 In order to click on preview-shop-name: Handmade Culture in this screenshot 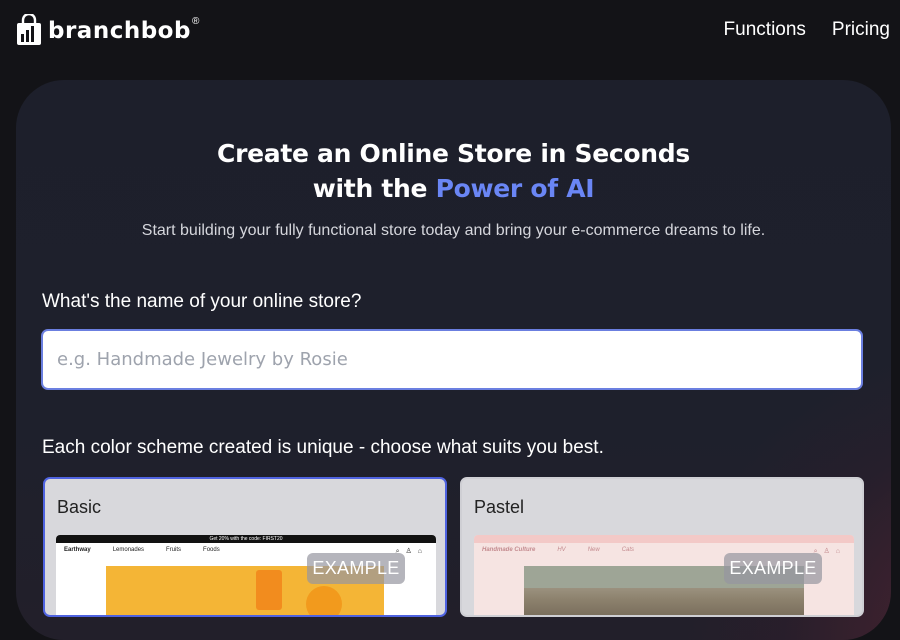, I will do `click(509, 550)`.